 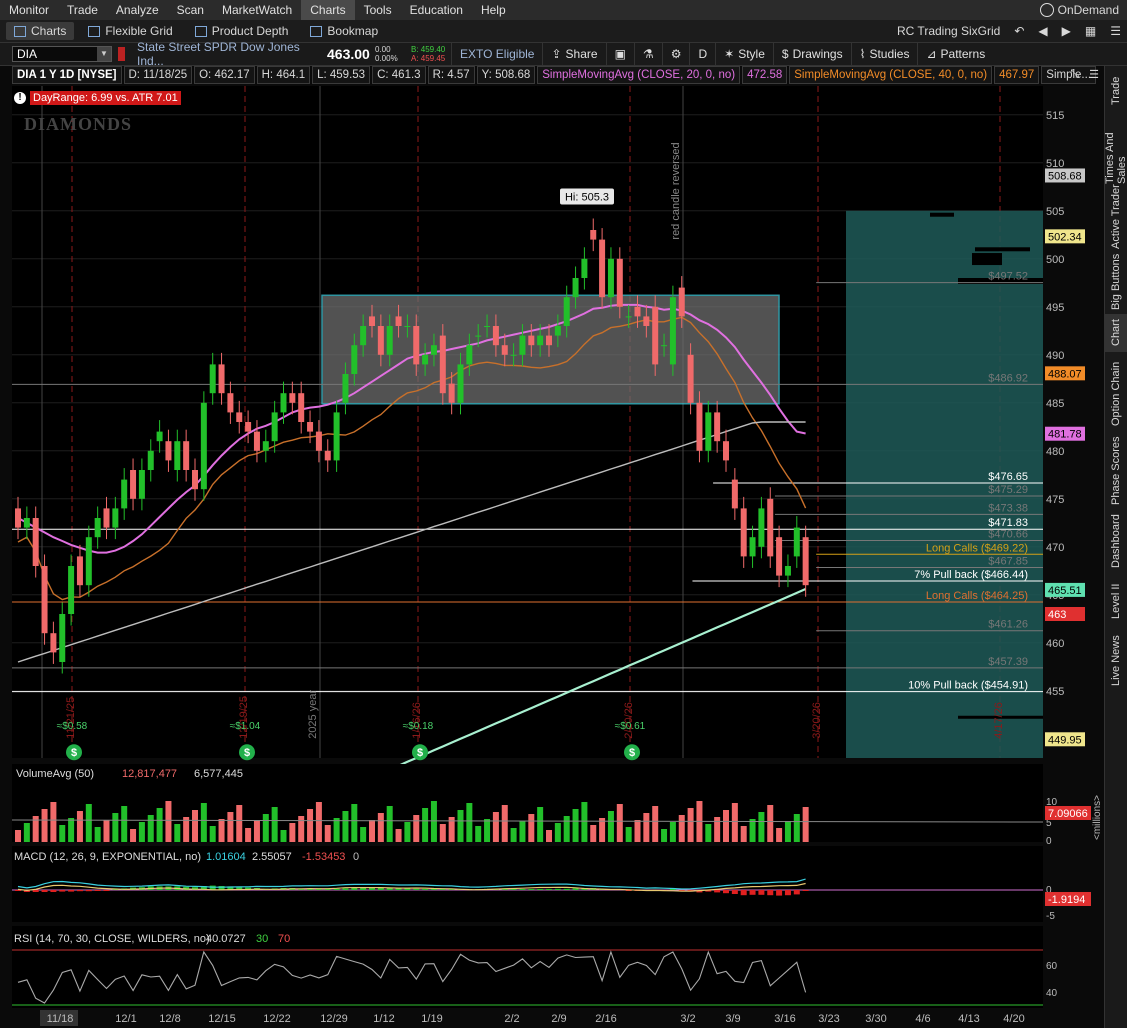 I want to click on side-tab-trade: Trade, so click(x=1116, y=91).